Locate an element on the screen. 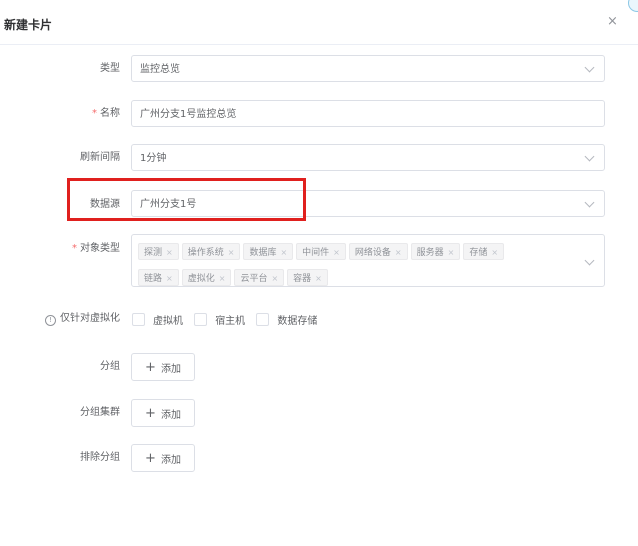 This screenshot has width=638, height=546. refresh-select: 1分钟 is located at coordinates (368, 157).